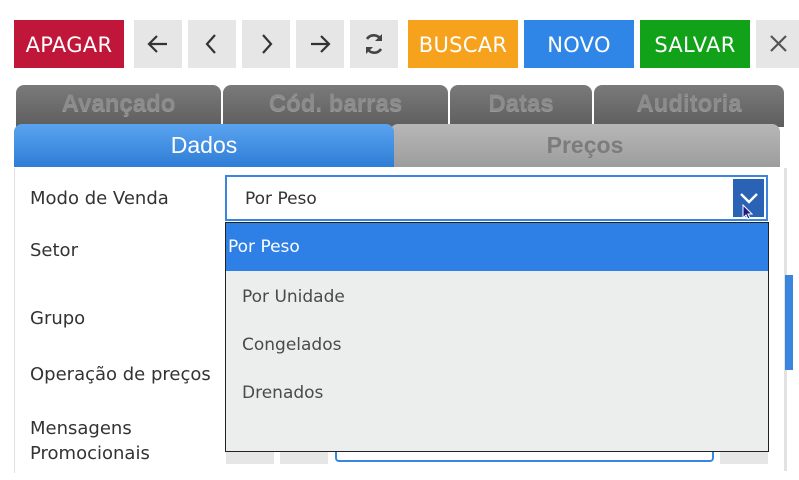  Describe the element at coordinates (497, 345) in the screenshot. I see `option-congelados: Congelados` at that location.